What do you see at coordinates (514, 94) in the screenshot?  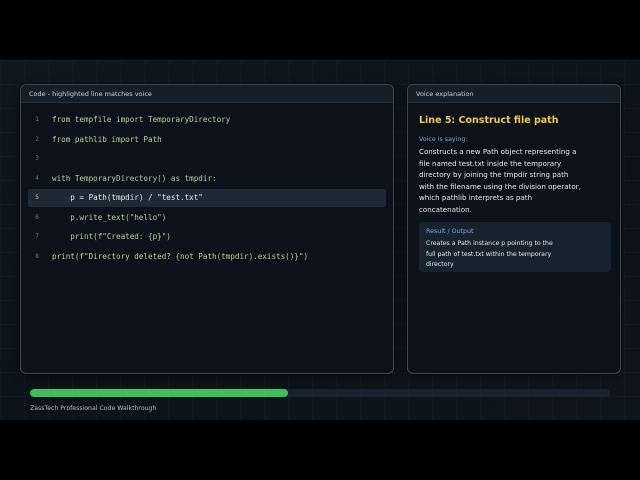 I see `voice-panel-header: Voice explanation` at bounding box center [514, 94].